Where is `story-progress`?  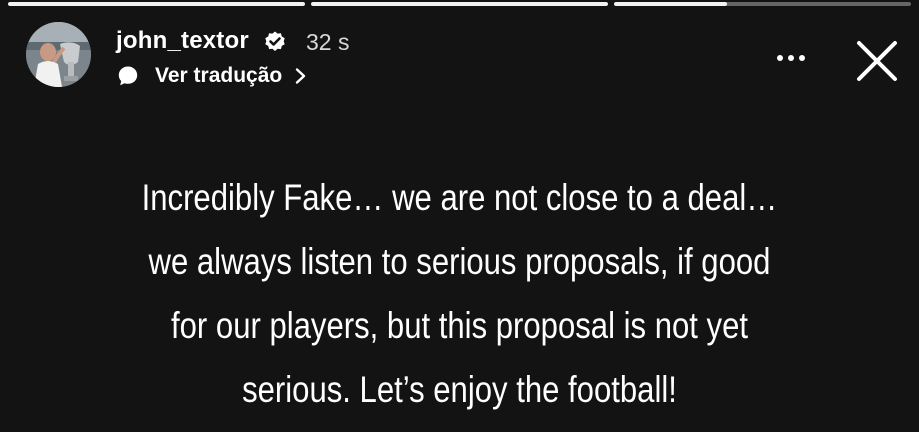
story-progress is located at coordinates (459, 4).